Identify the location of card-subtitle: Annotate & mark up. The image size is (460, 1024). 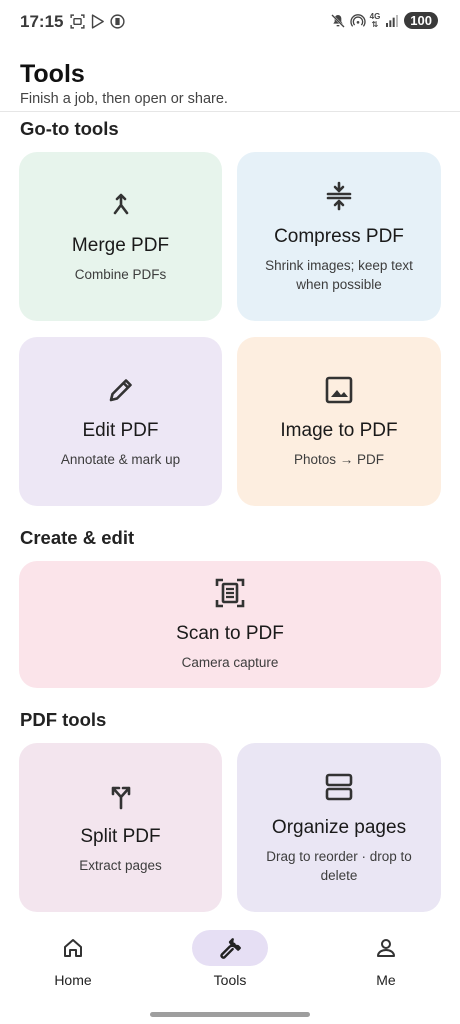
(120, 459).